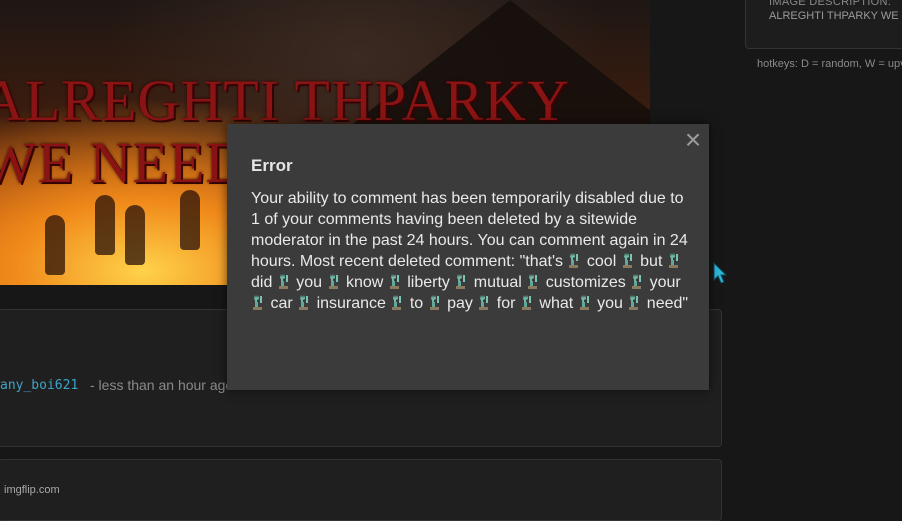 The image size is (902, 521). Describe the element at coordinates (663, 282) in the screenshot. I see `comment-word: your` at that location.